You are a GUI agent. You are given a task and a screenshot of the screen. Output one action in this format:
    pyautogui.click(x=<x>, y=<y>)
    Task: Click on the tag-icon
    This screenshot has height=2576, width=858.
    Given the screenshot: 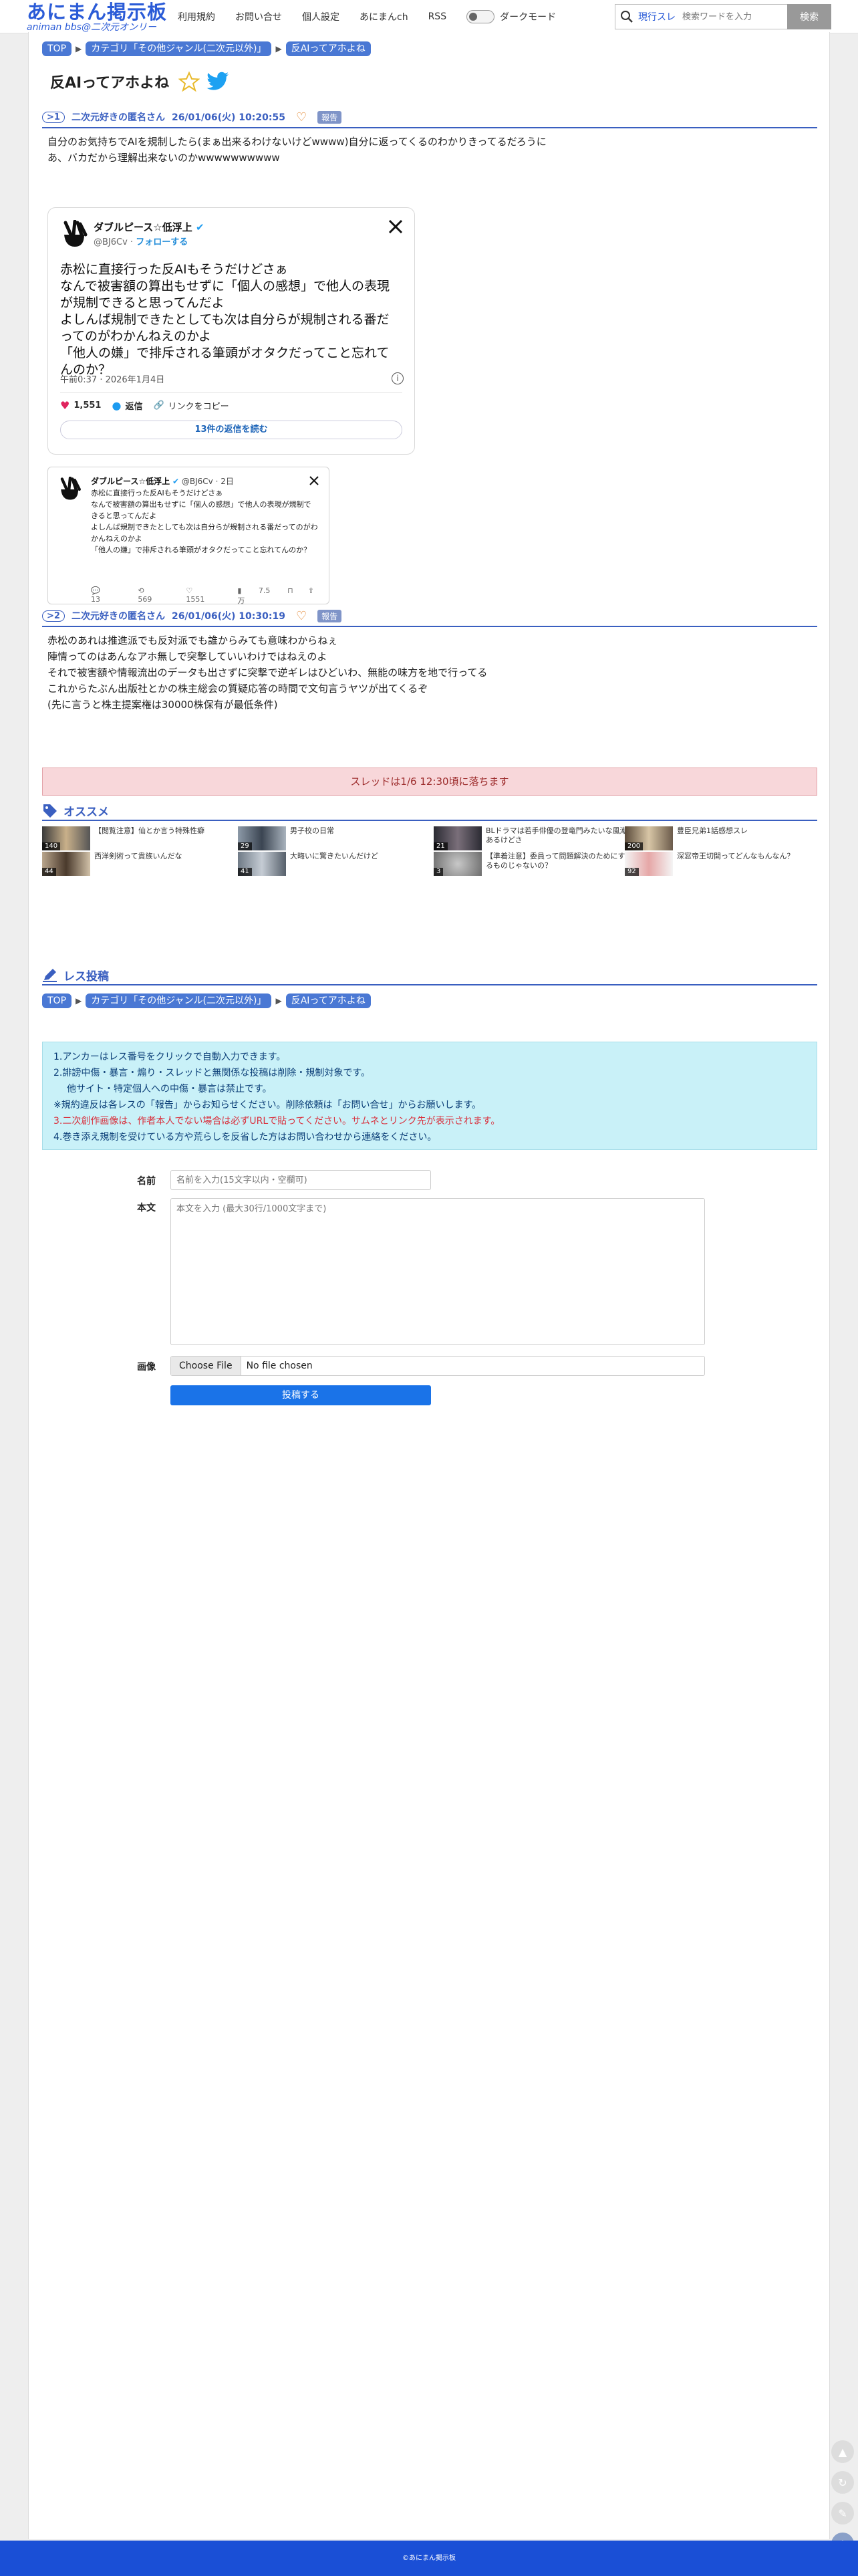 What is the action you would take?
    pyautogui.click(x=50, y=811)
    